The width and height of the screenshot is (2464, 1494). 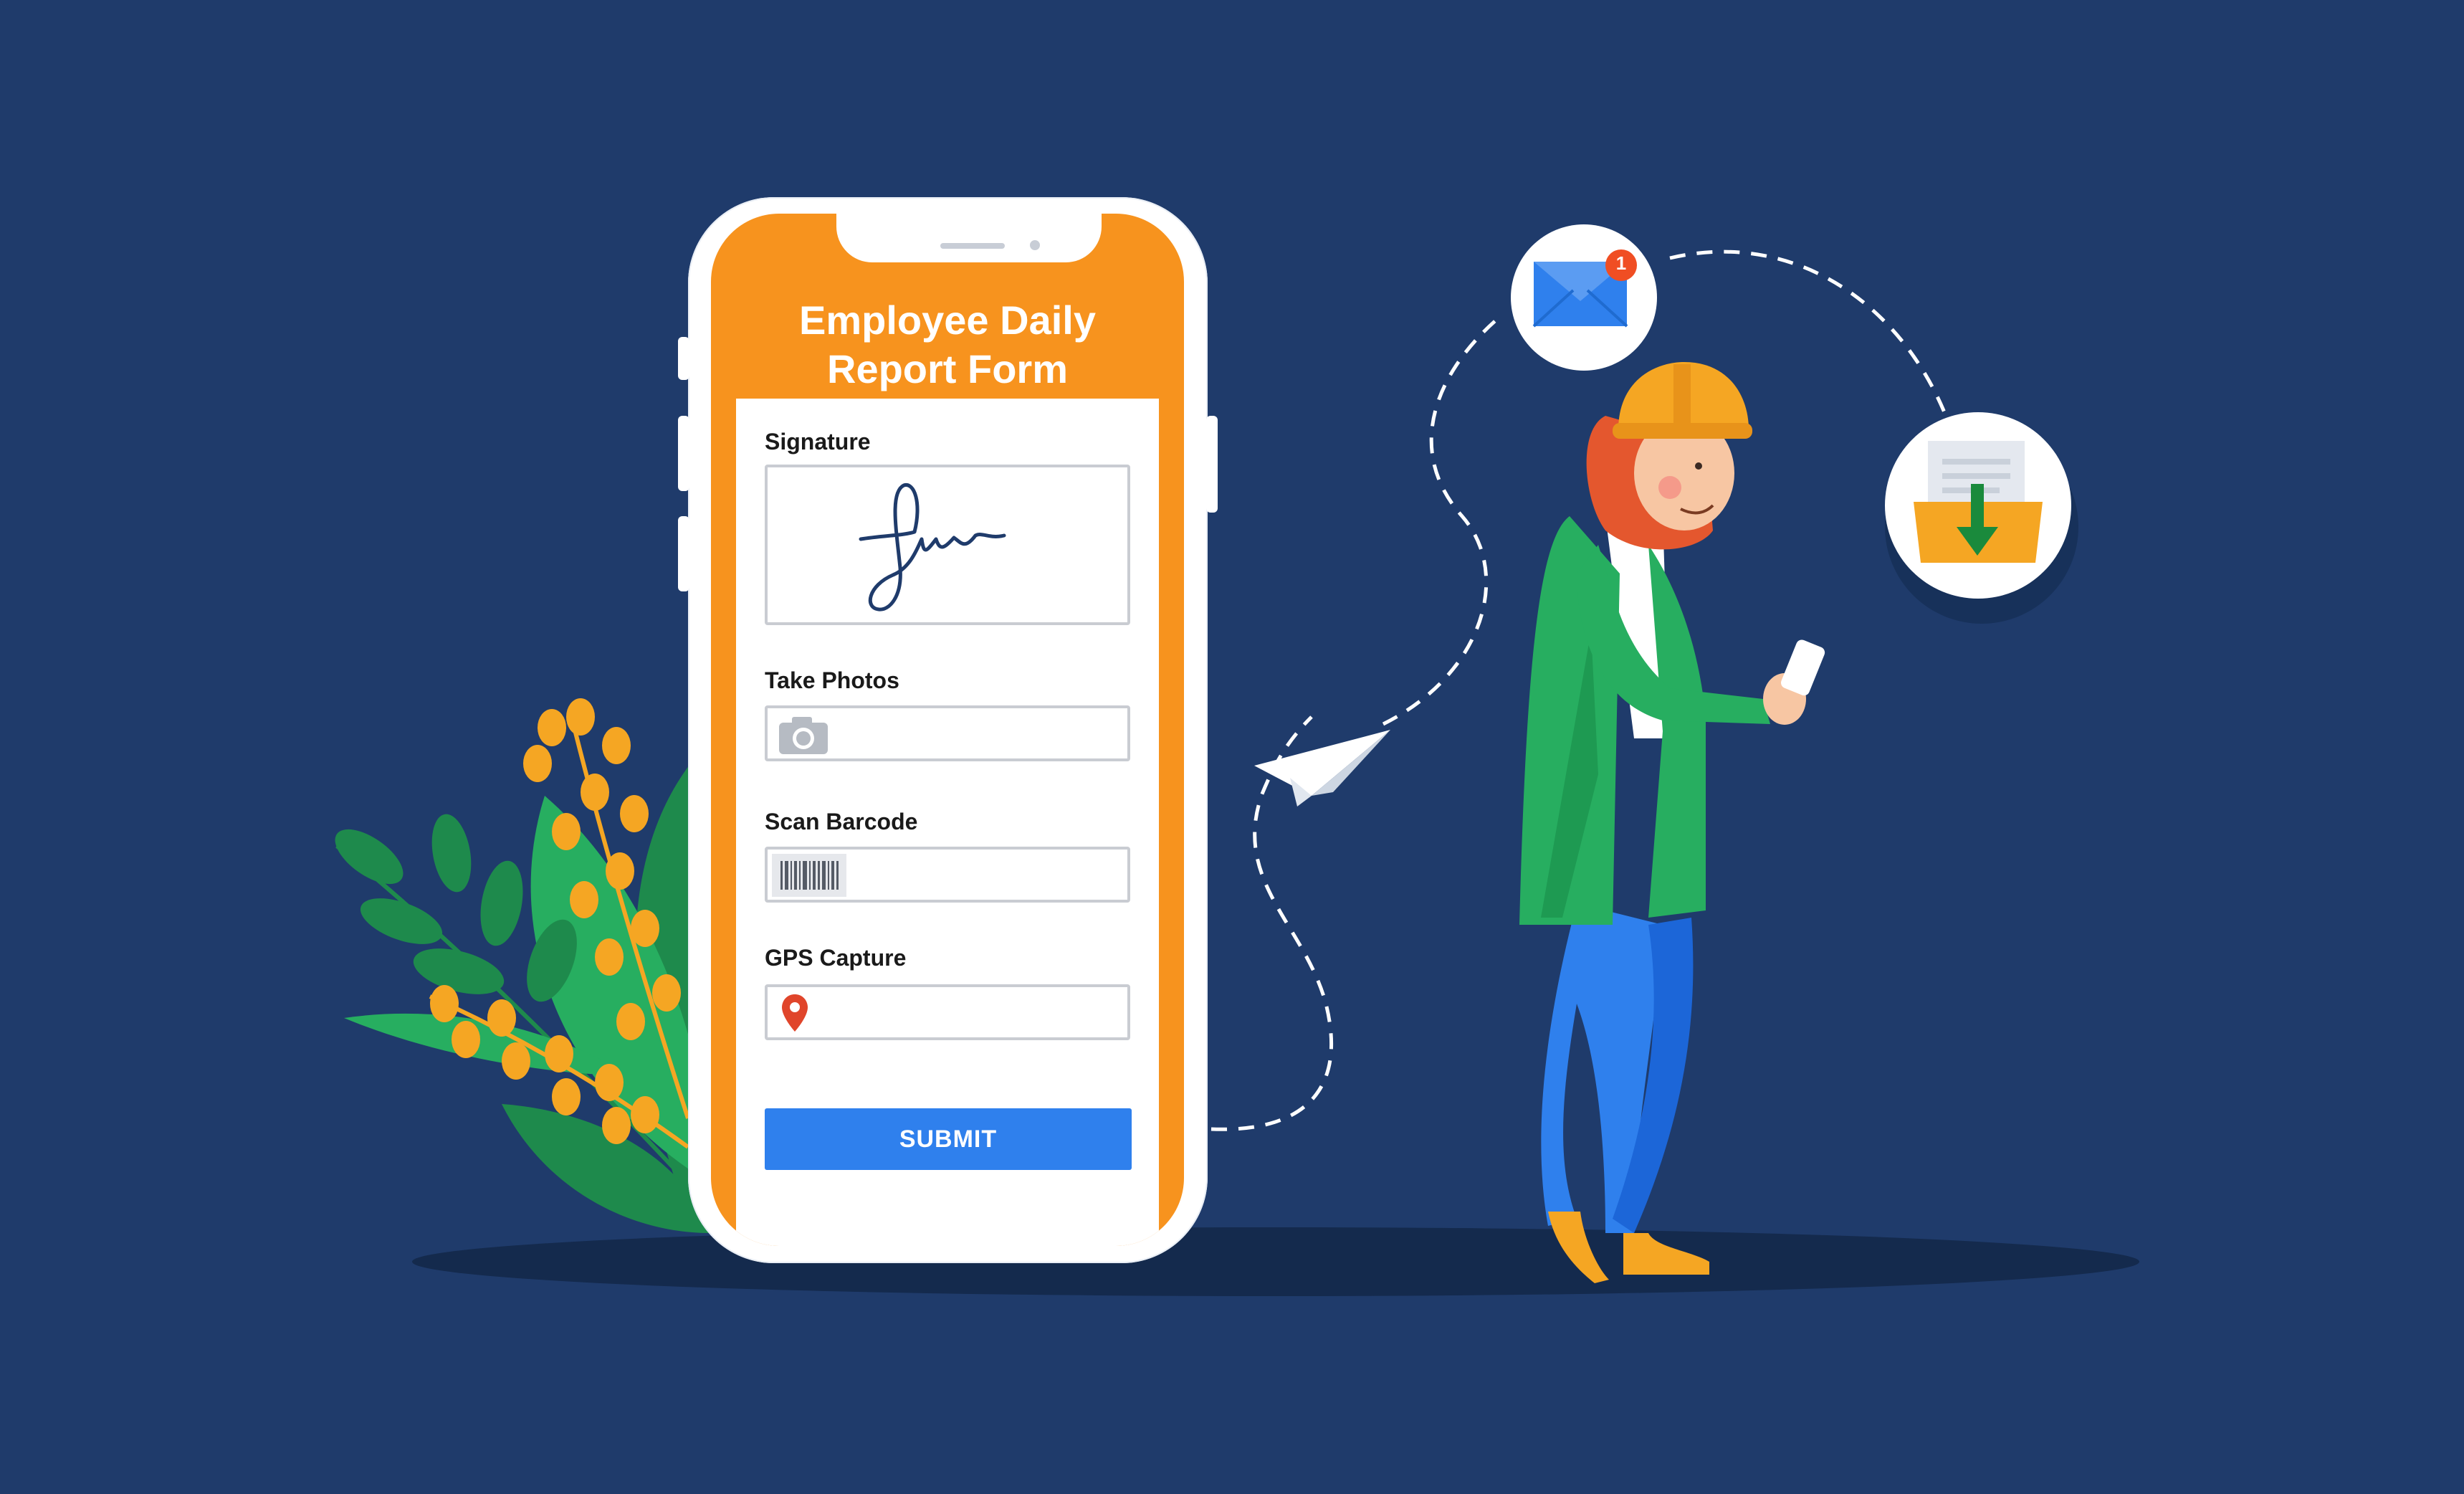 I want to click on worker-character, so click(x=1672, y=823).